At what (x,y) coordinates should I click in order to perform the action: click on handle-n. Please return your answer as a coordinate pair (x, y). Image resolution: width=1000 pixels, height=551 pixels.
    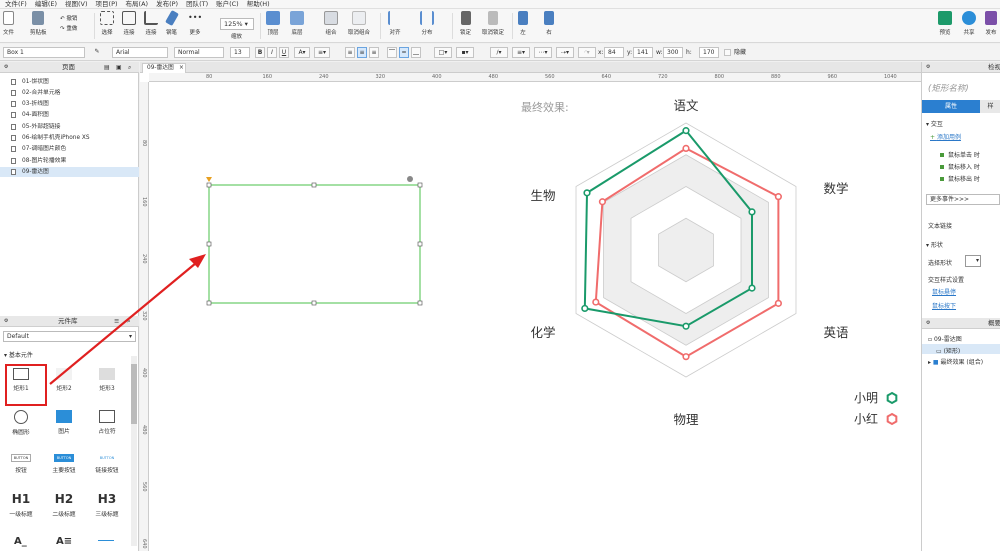
    Looking at the image, I should click on (314, 185).